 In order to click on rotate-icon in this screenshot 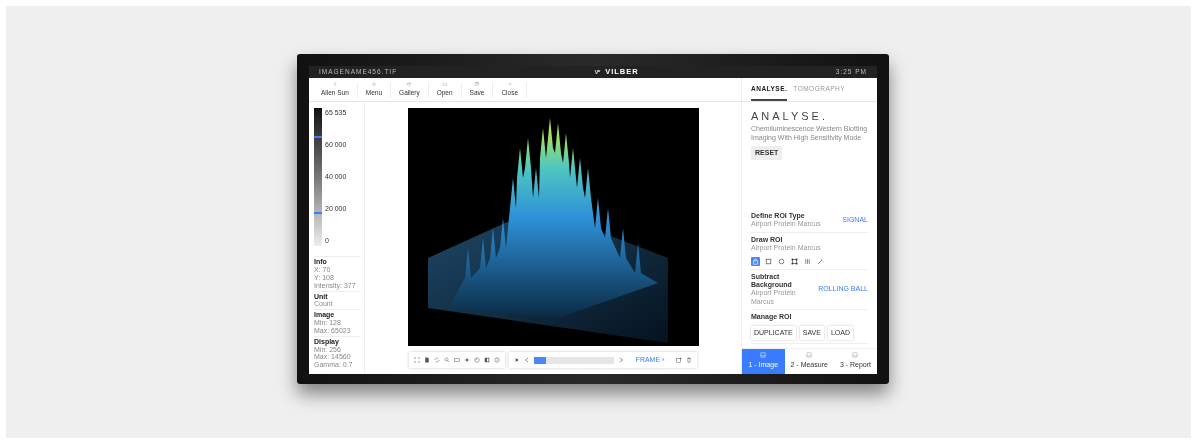, I will do `click(436, 360)`.